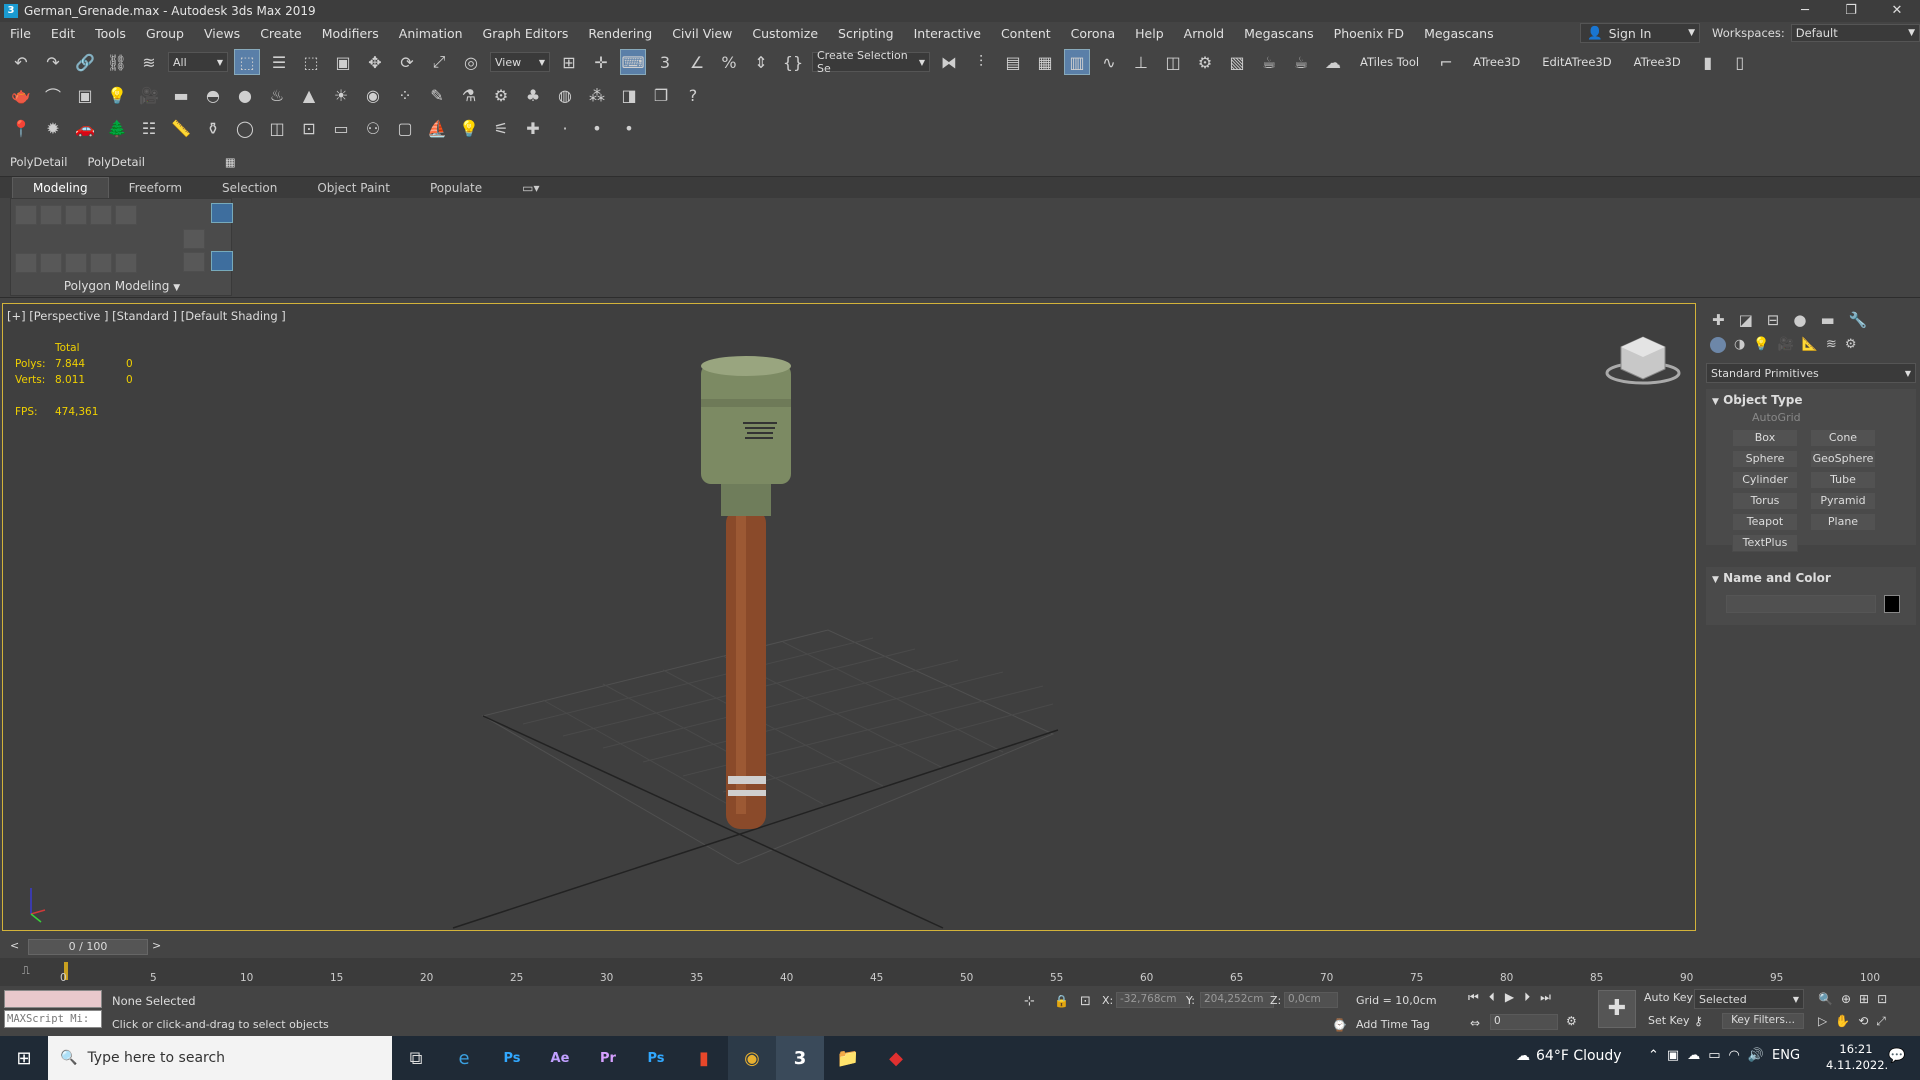 This screenshot has height=1080, width=1920. What do you see at coordinates (245, 128) in the screenshot?
I see `torus-icon: ◯` at bounding box center [245, 128].